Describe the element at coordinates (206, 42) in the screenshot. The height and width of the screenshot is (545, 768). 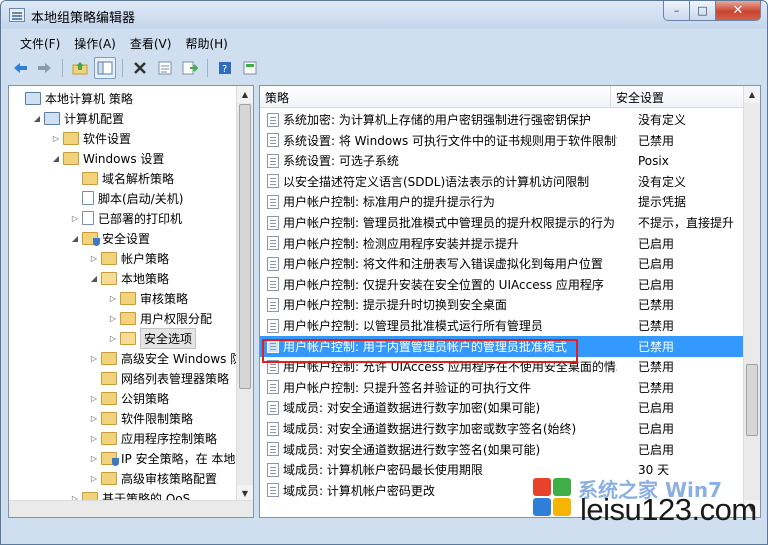
I see `menu-help: 帮助(H)` at that location.